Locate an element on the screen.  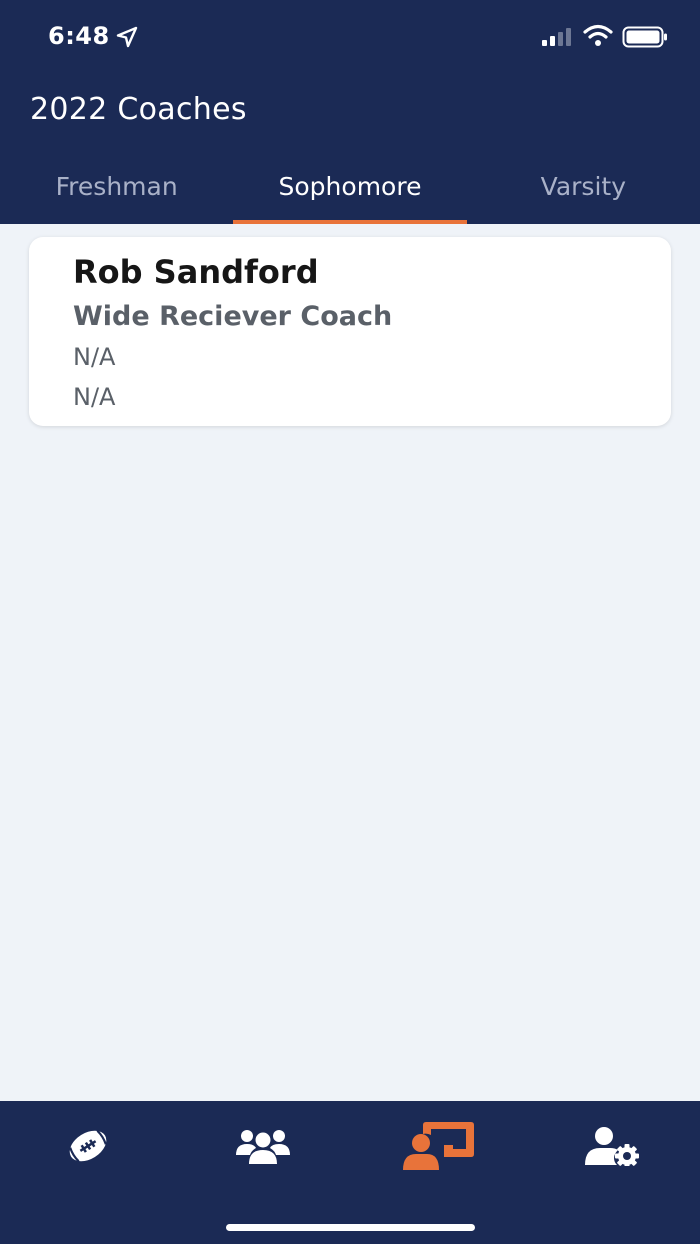
bottom-navigation is located at coordinates (350, 1172).